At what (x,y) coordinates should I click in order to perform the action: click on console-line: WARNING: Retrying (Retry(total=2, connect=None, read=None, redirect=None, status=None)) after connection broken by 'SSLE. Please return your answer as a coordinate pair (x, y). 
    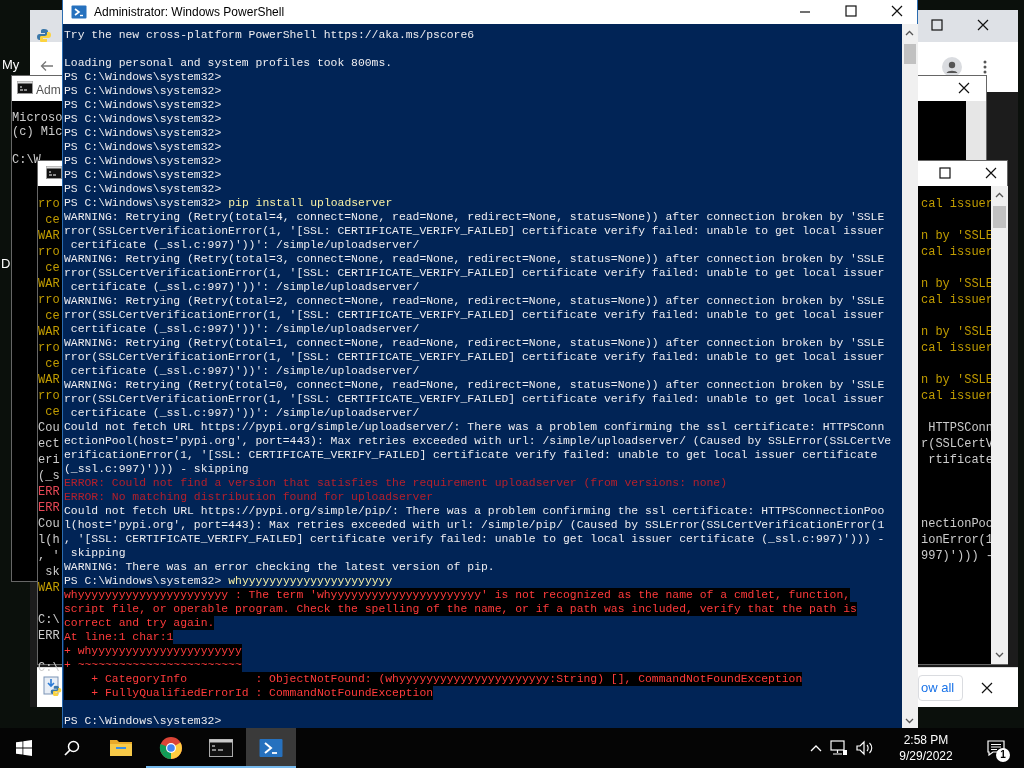
    Looking at the image, I should click on (474, 301).